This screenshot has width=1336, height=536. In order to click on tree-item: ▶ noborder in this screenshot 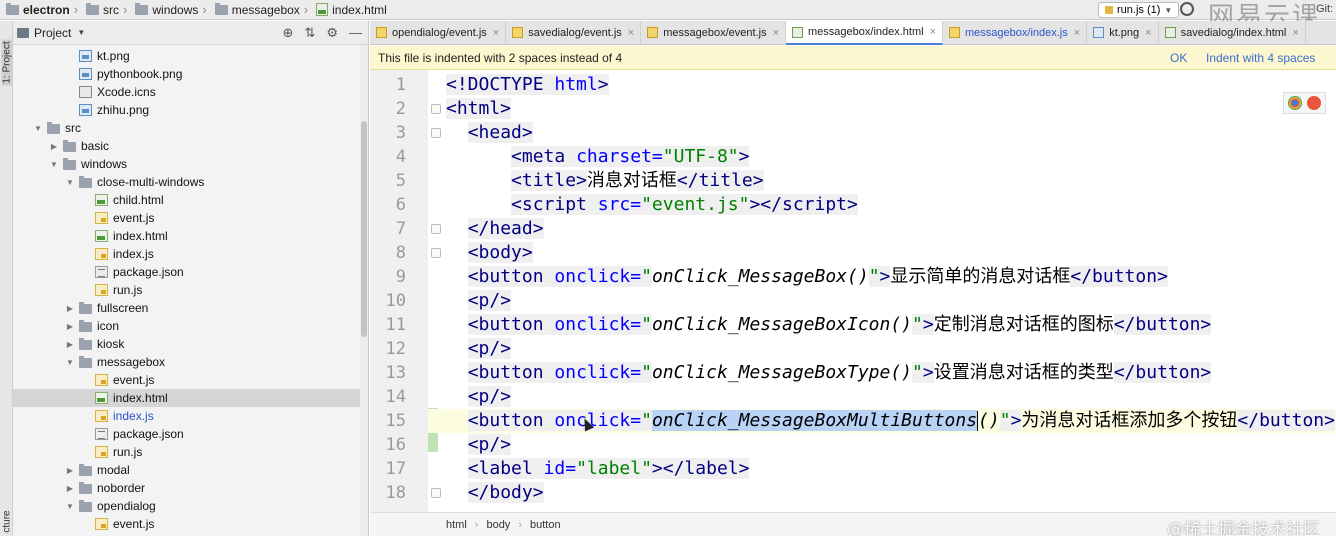, I will do `click(190, 488)`.